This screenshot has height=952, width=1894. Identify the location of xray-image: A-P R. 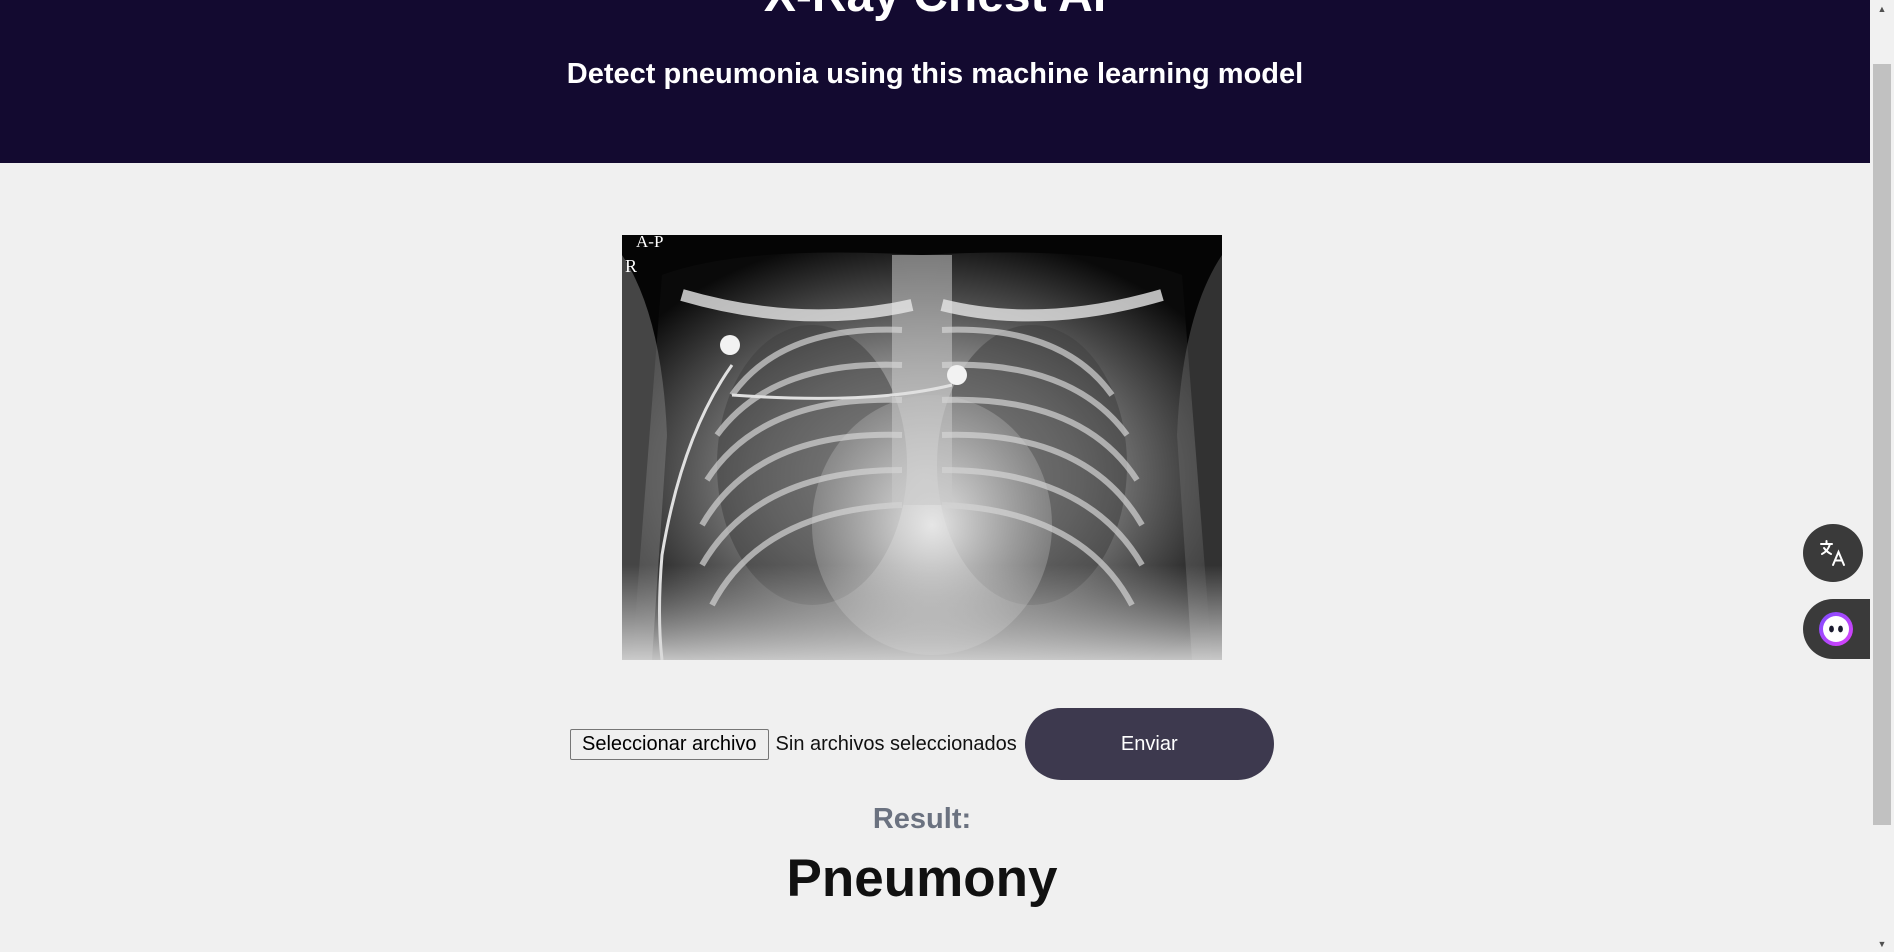
(922, 447).